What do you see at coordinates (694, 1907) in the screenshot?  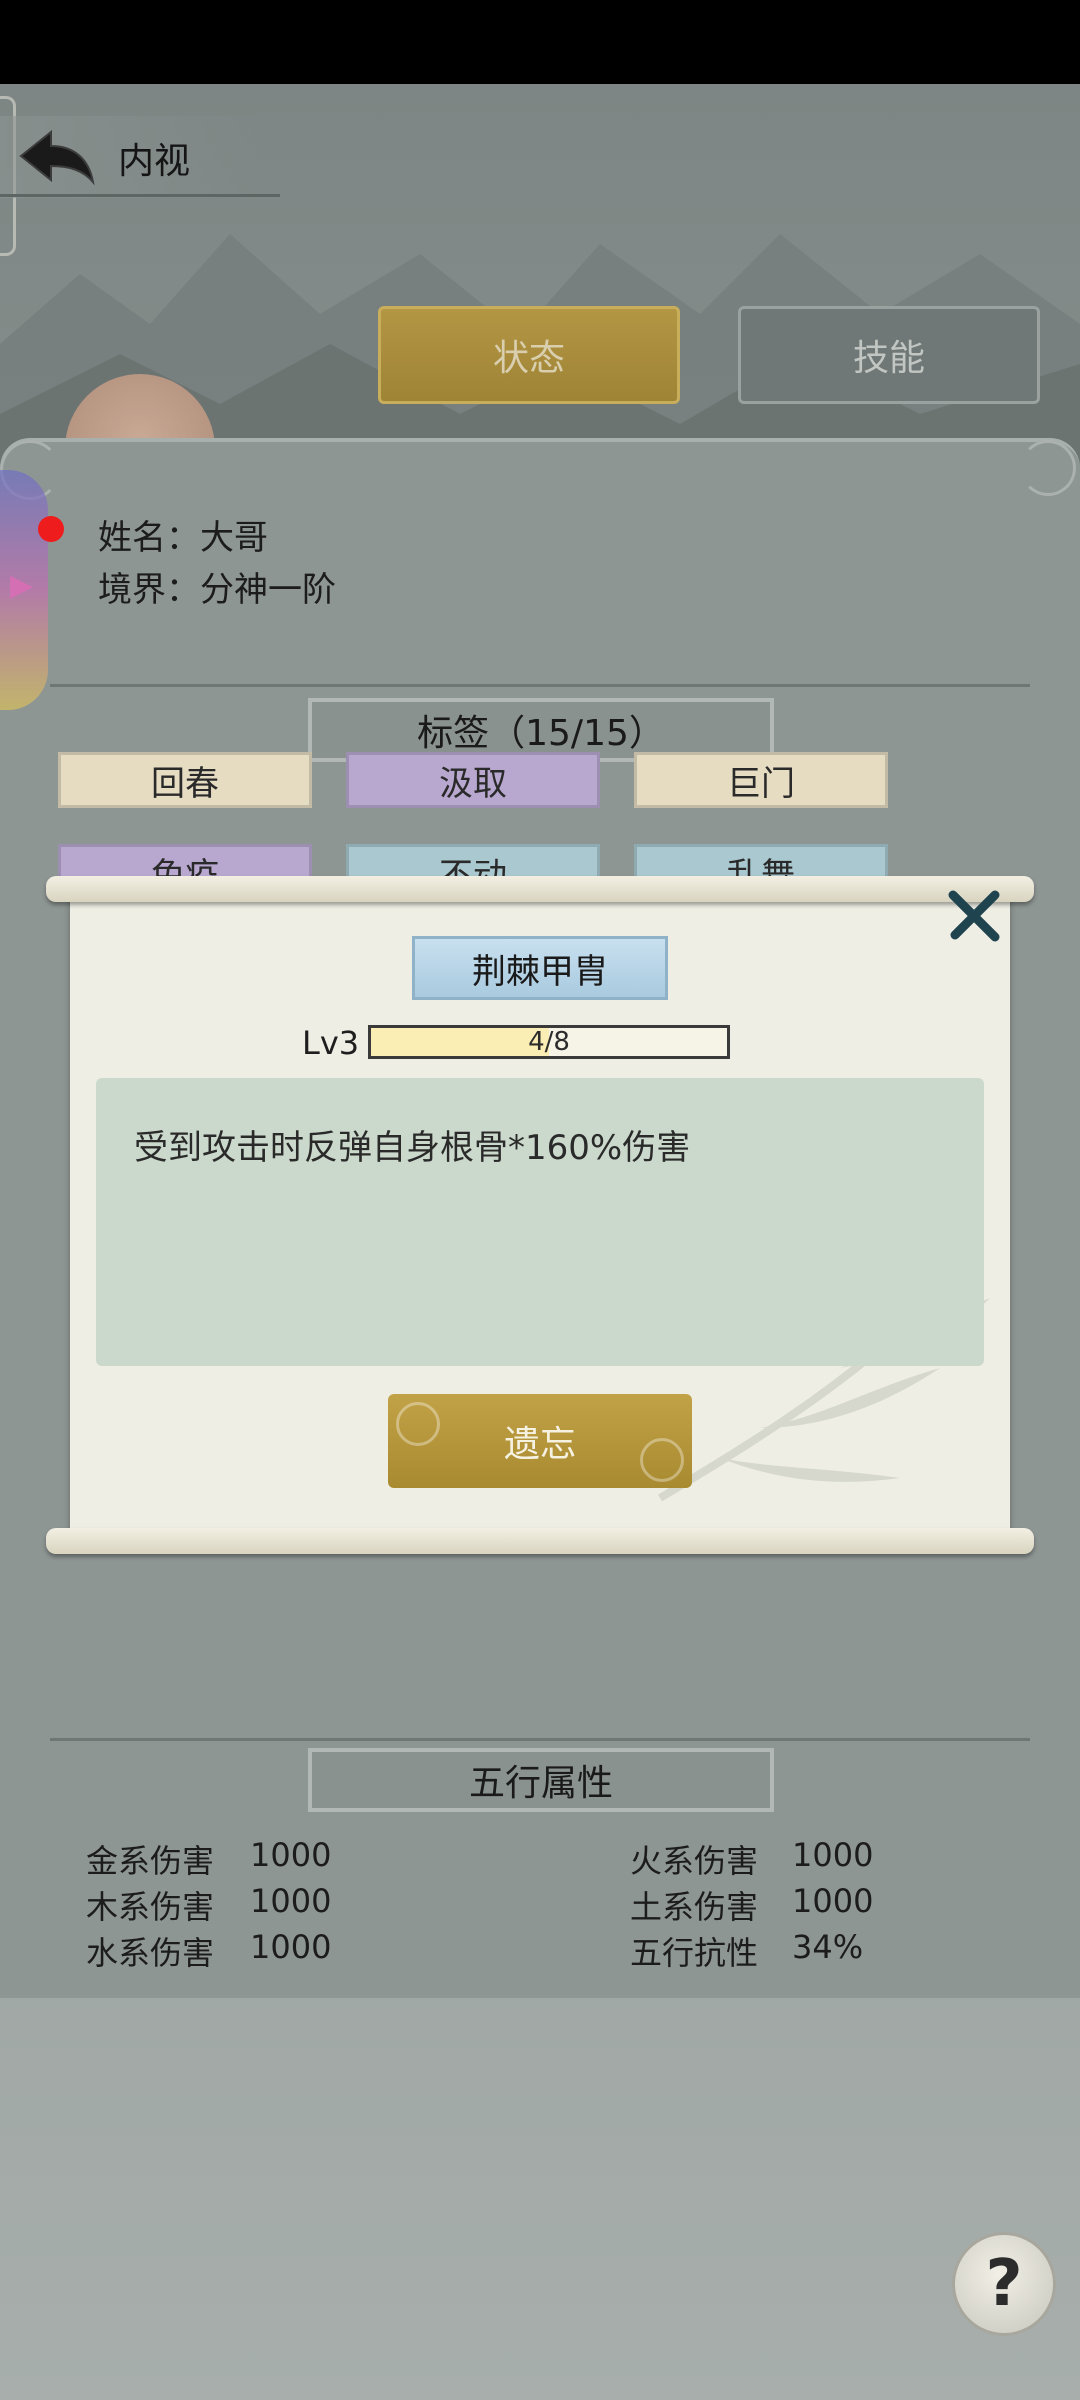 I see `attr-label: 土系伤害` at bounding box center [694, 1907].